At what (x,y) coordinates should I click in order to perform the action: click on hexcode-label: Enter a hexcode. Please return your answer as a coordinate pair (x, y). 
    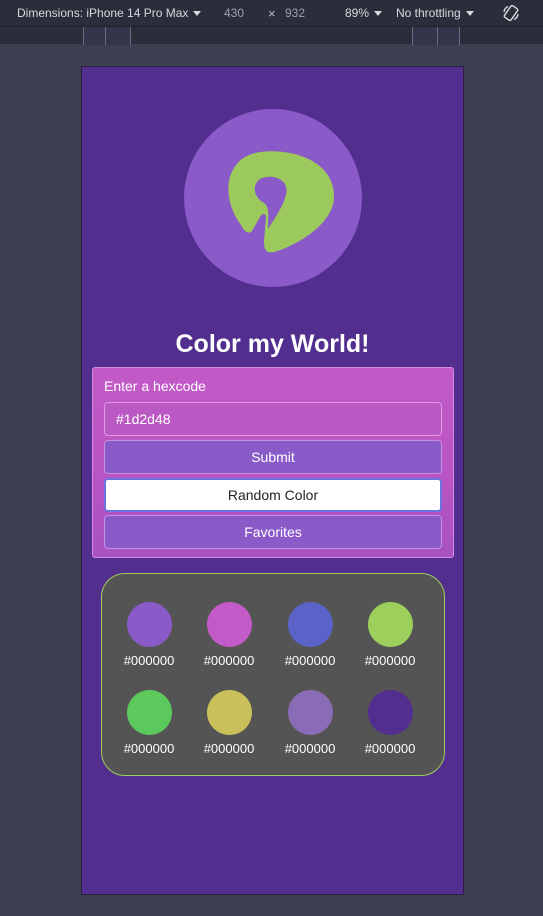
    Looking at the image, I should click on (155, 386).